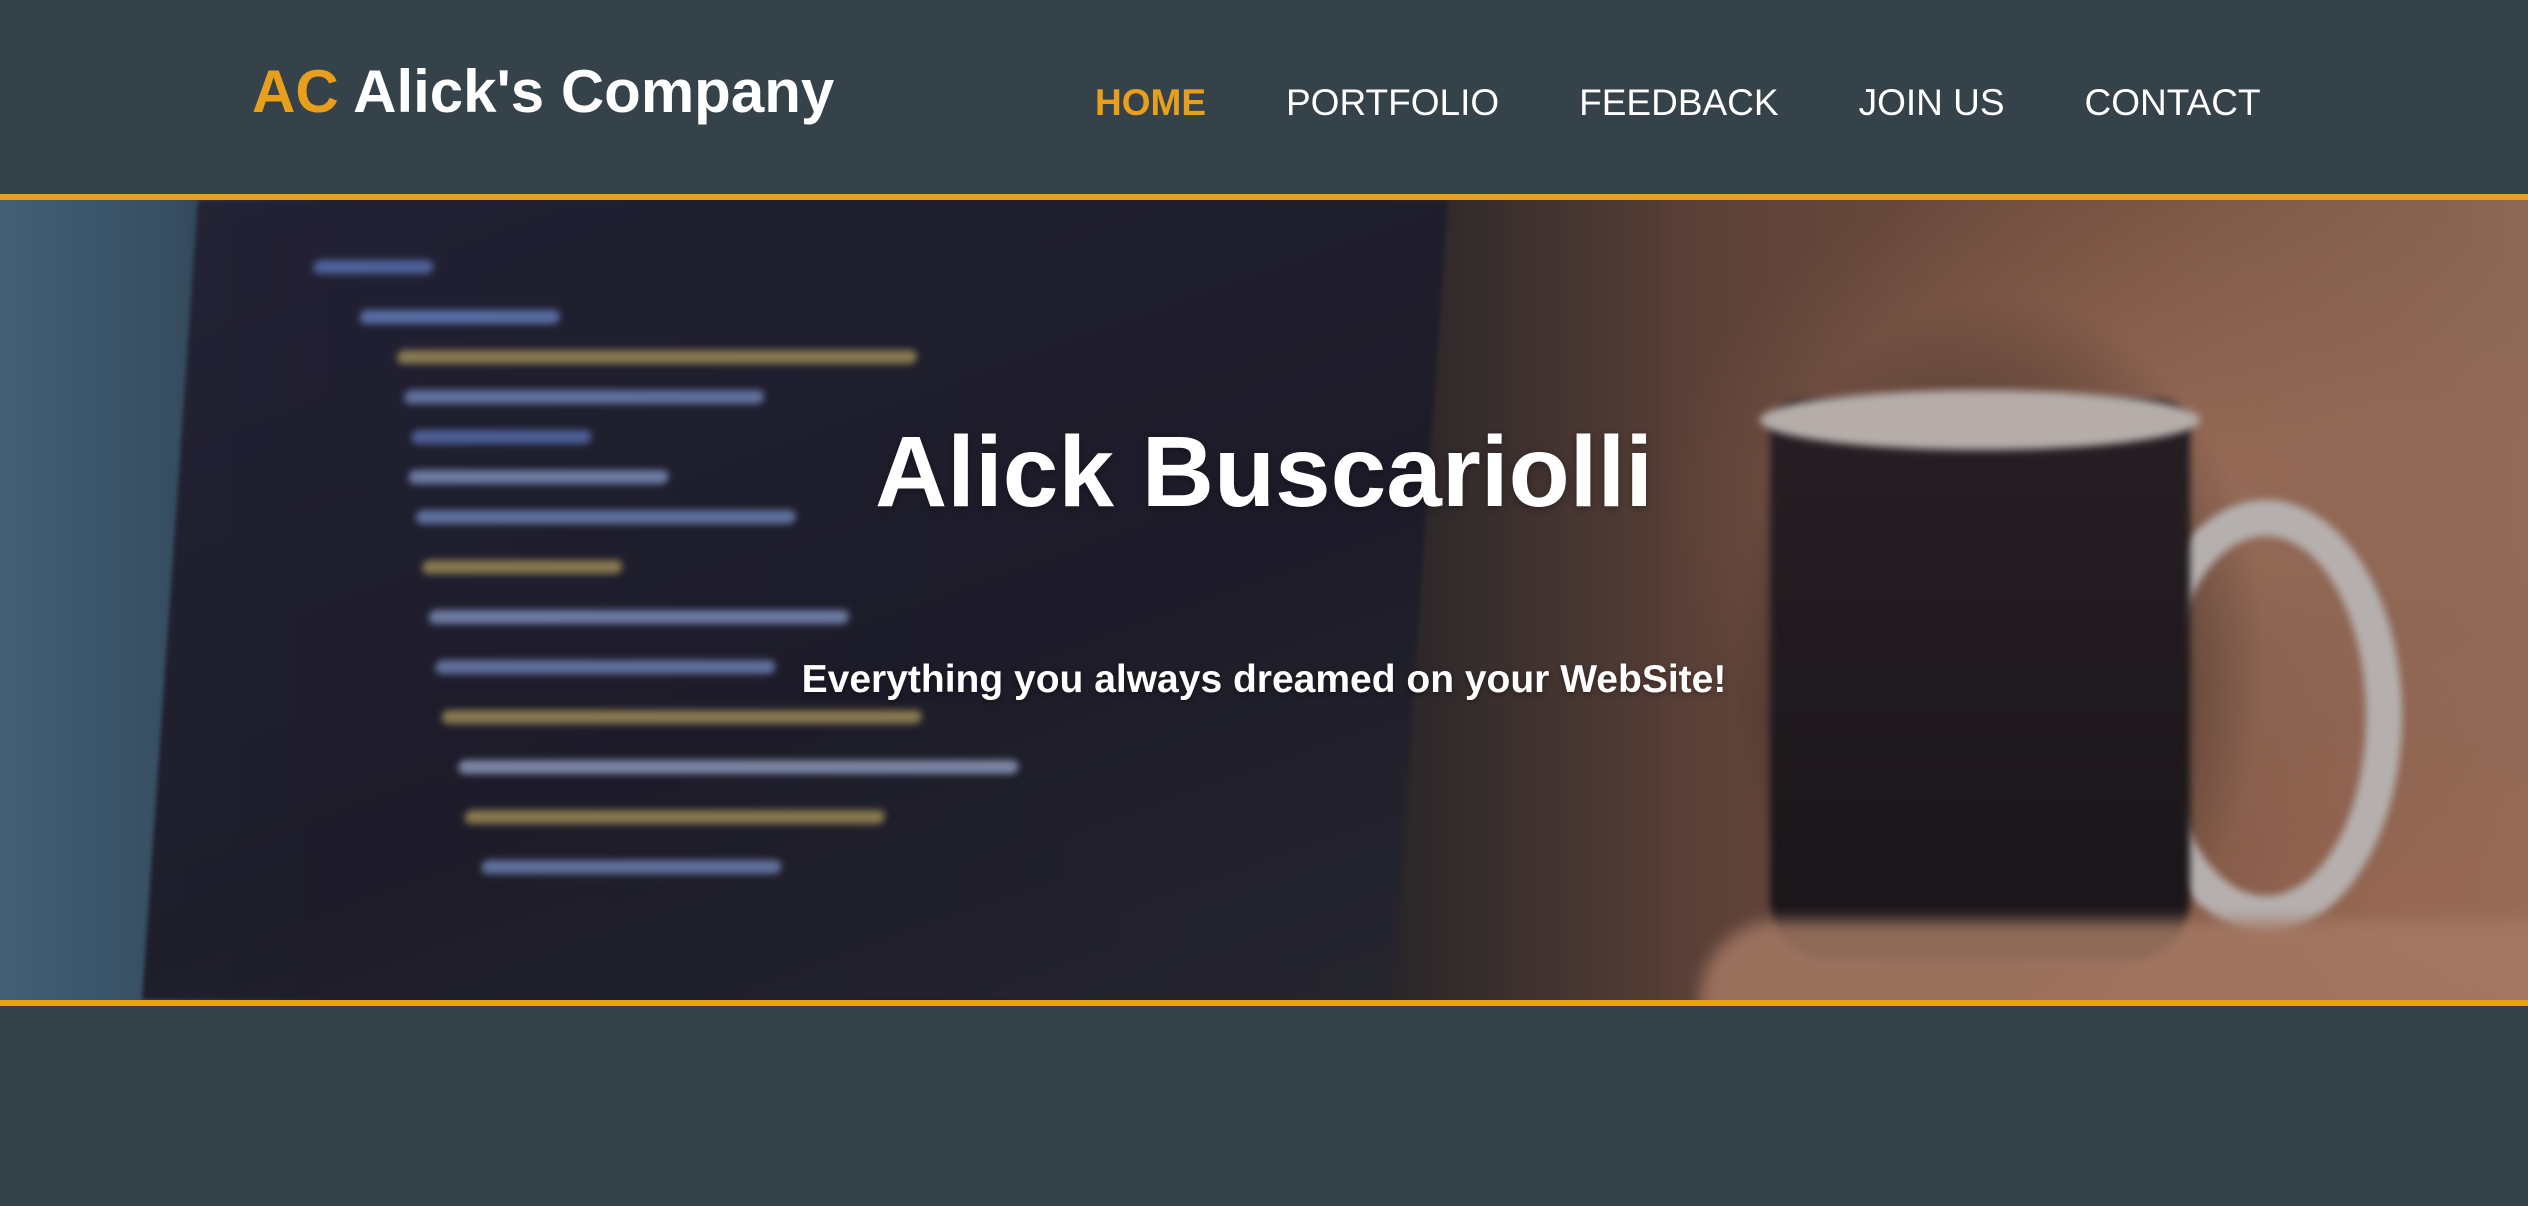 The width and height of the screenshot is (2528, 1206). I want to click on nav-item-home: HOME, so click(1150, 102).